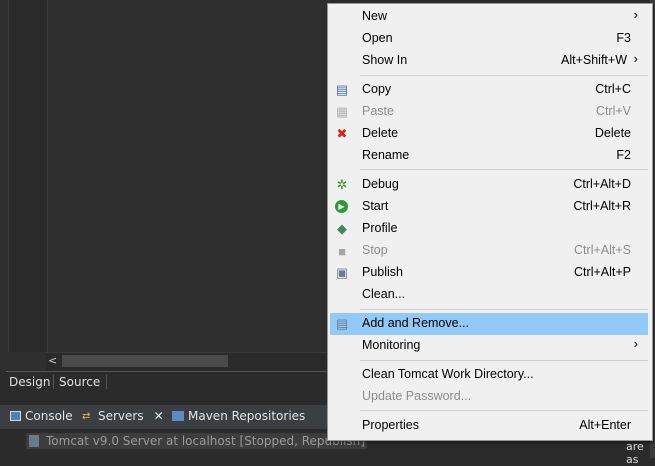  What do you see at coordinates (489, 134) in the screenshot?
I see `menu-item-delete: ✖ Delete Delete` at bounding box center [489, 134].